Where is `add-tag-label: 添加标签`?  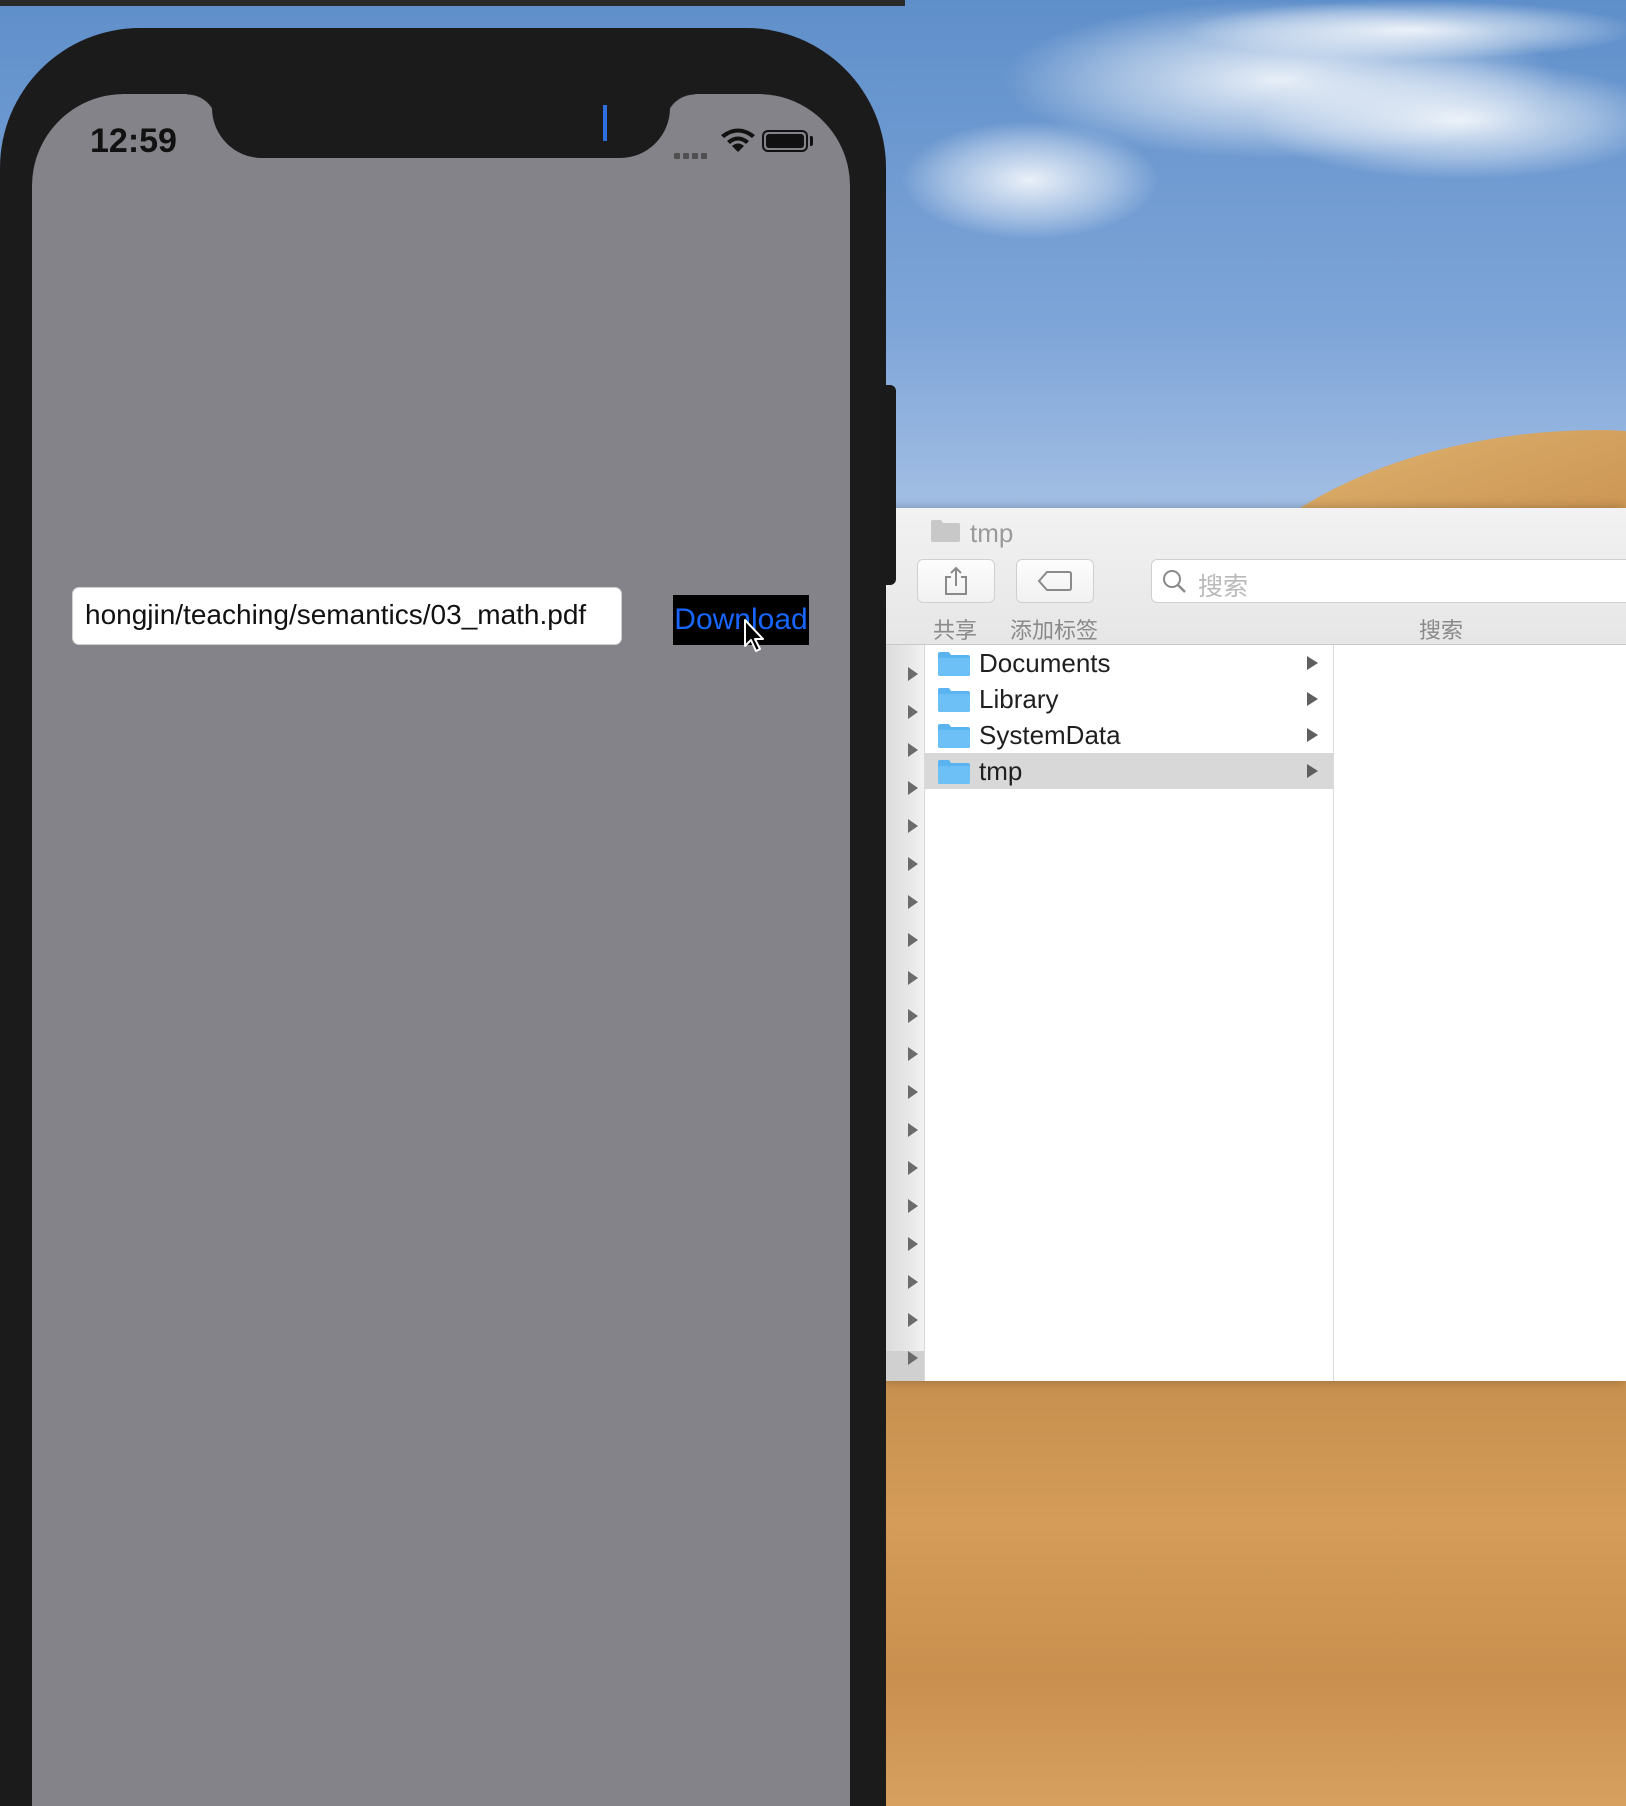 add-tag-label: 添加标签 is located at coordinates (1054, 630).